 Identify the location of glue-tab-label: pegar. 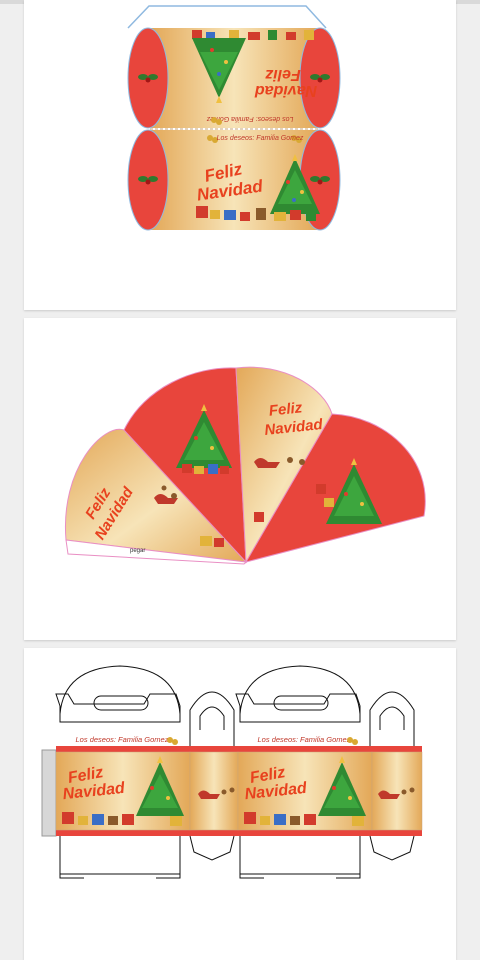
(137, 551).